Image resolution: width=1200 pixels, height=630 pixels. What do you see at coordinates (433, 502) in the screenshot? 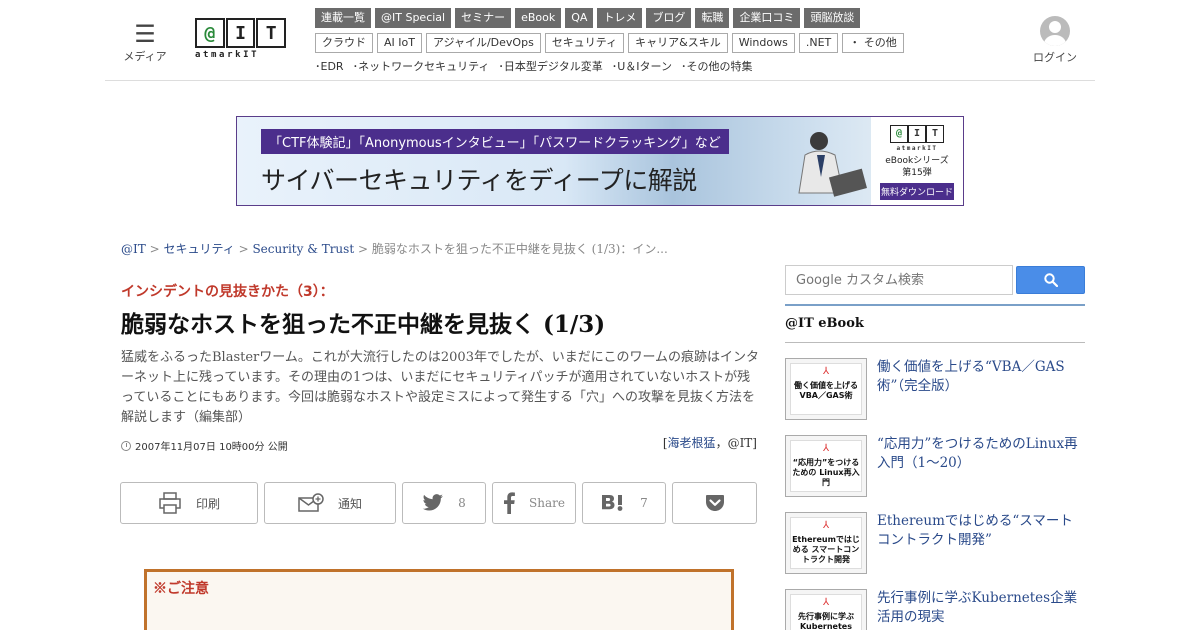
I see `twitter-bird-icon` at bounding box center [433, 502].